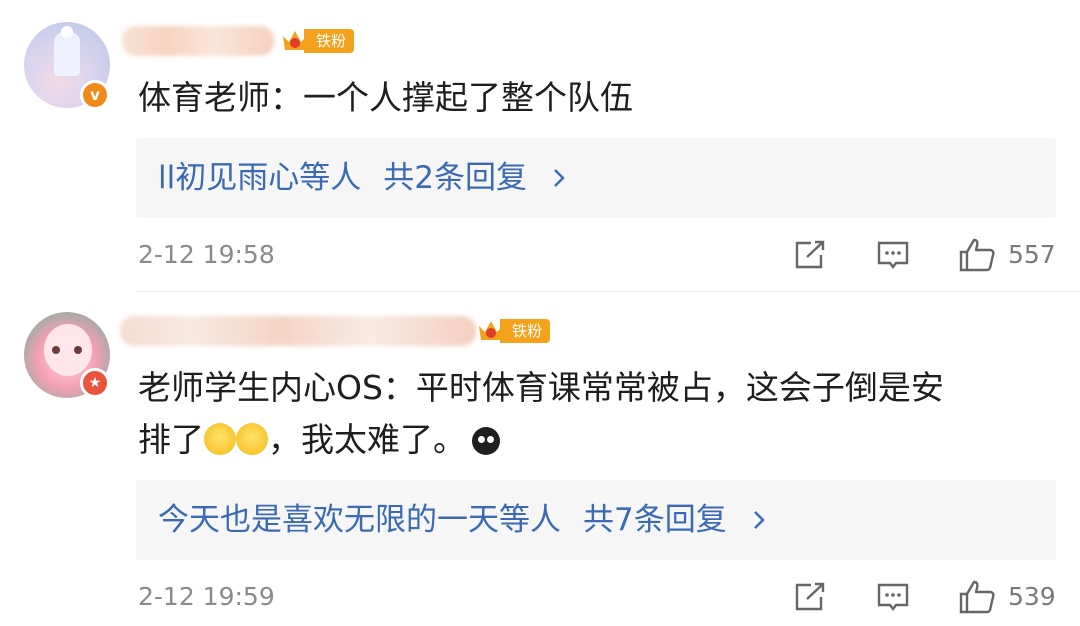  What do you see at coordinates (540, 255) in the screenshot?
I see `comment-meta: 2-12 19:58 557` at bounding box center [540, 255].